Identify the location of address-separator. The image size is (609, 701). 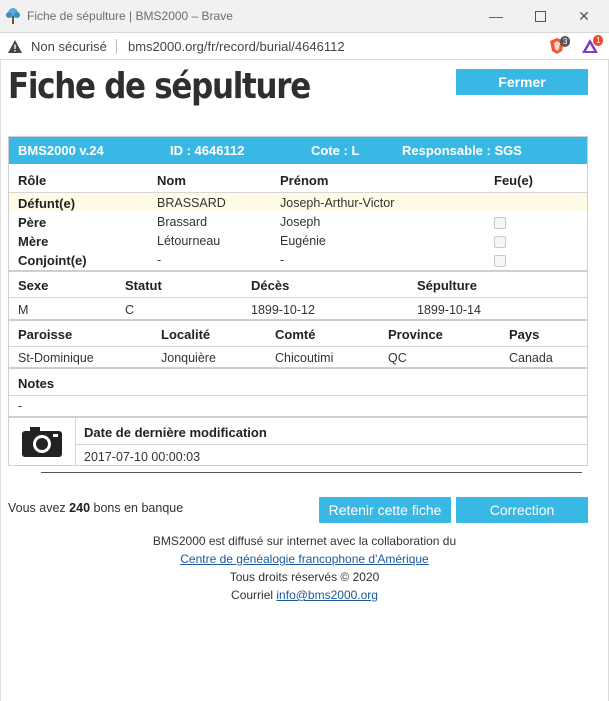
(116, 46).